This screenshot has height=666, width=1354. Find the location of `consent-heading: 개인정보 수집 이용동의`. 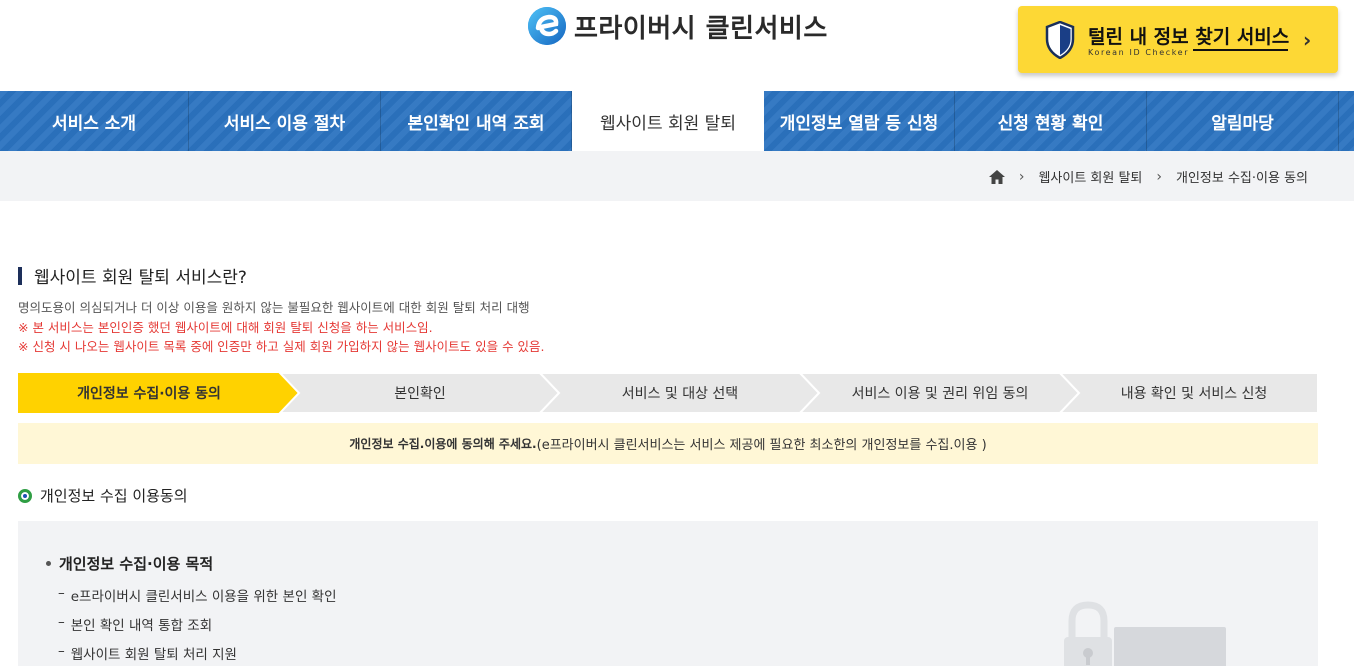

consent-heading: 개인정보 수집 이용동의 is located at coordinates (103, 495).